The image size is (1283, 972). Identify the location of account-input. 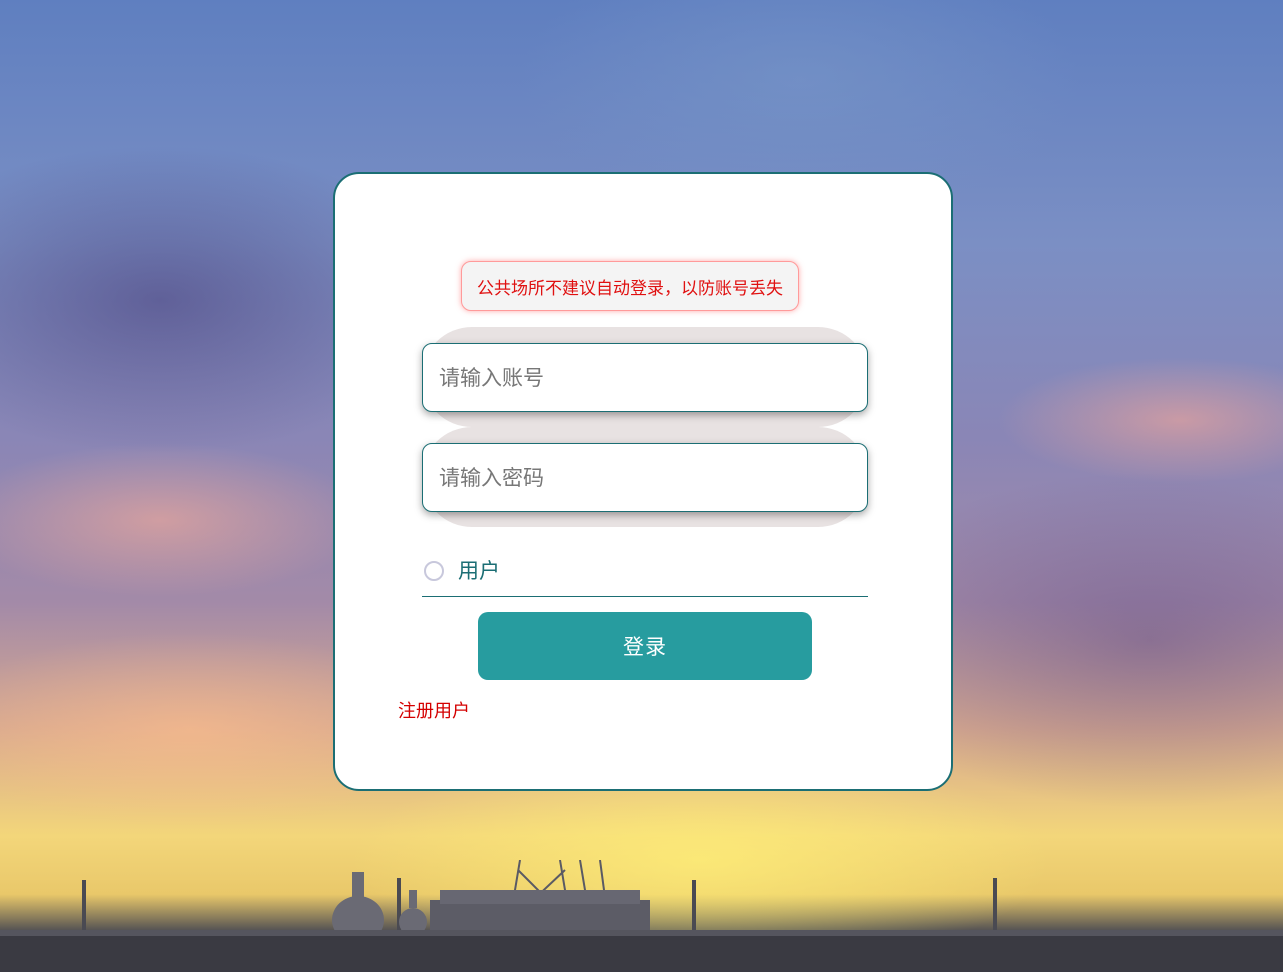
(645, 377).